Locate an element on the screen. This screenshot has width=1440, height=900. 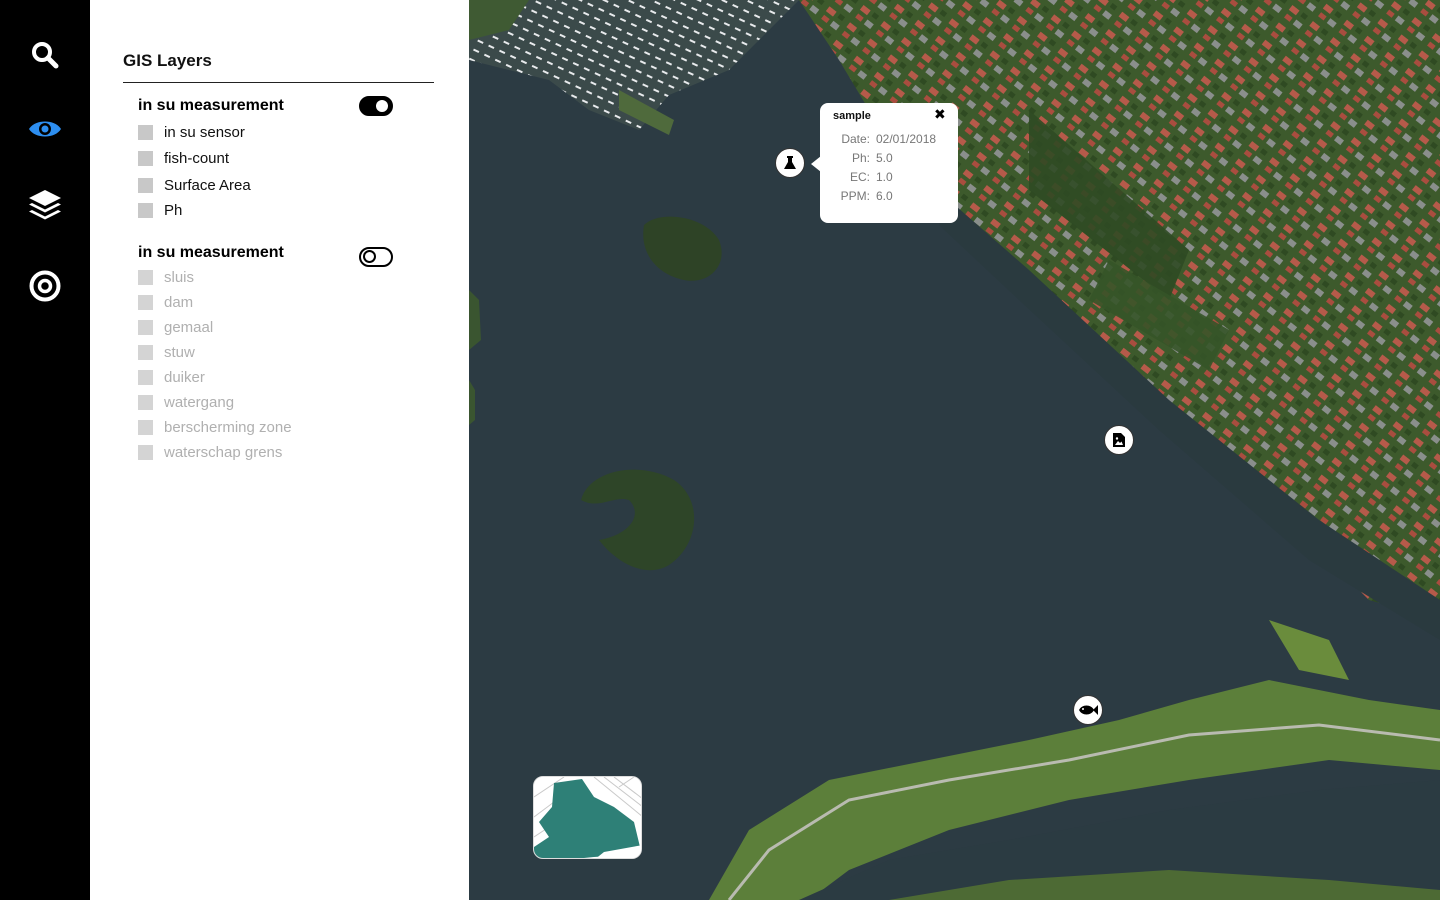
popup-field-label: EC: is located at coordinates (859, 177).